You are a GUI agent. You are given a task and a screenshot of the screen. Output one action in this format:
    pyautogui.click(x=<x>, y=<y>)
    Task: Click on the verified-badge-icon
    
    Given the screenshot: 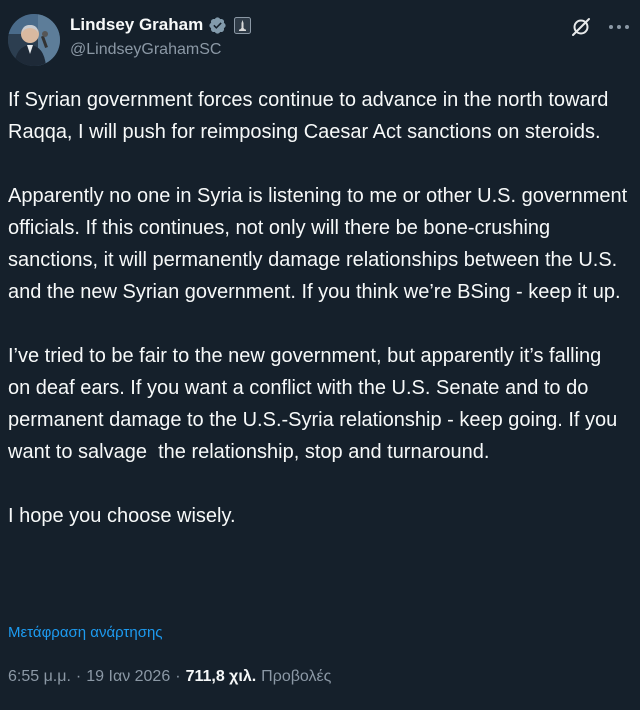 What is the action you would take?
    pyautogui.click(x=217, y=25)
    